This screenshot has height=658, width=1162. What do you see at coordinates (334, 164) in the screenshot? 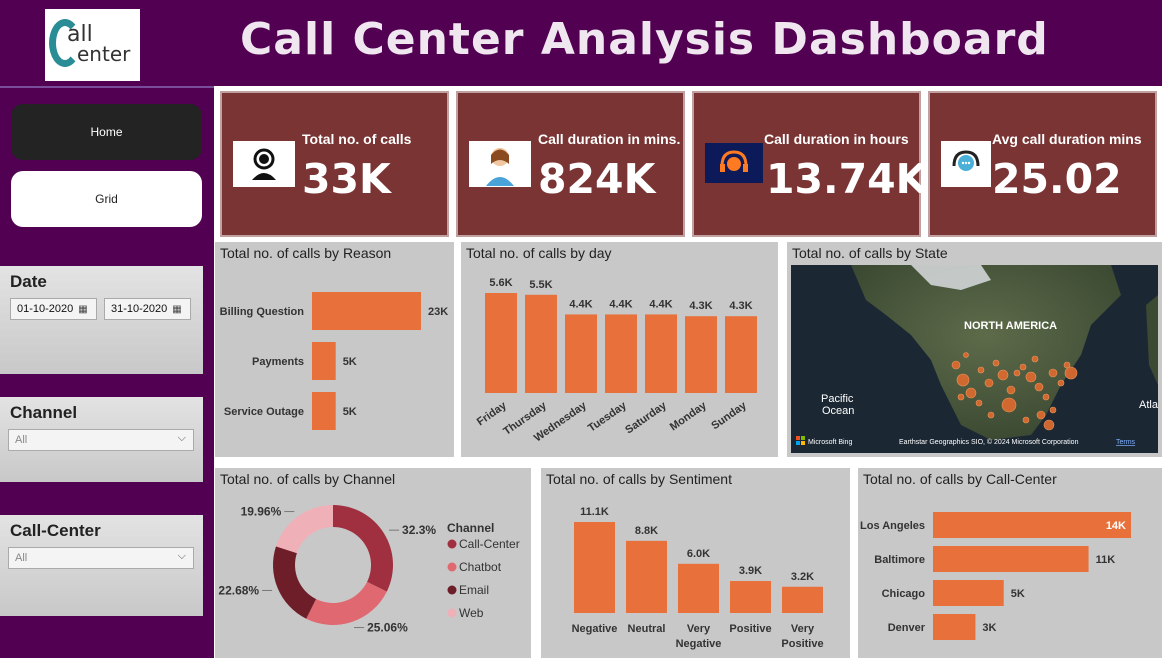
I see `kpi-total-calls: Total no. of calls 33K` at bounding box center [334, 164].